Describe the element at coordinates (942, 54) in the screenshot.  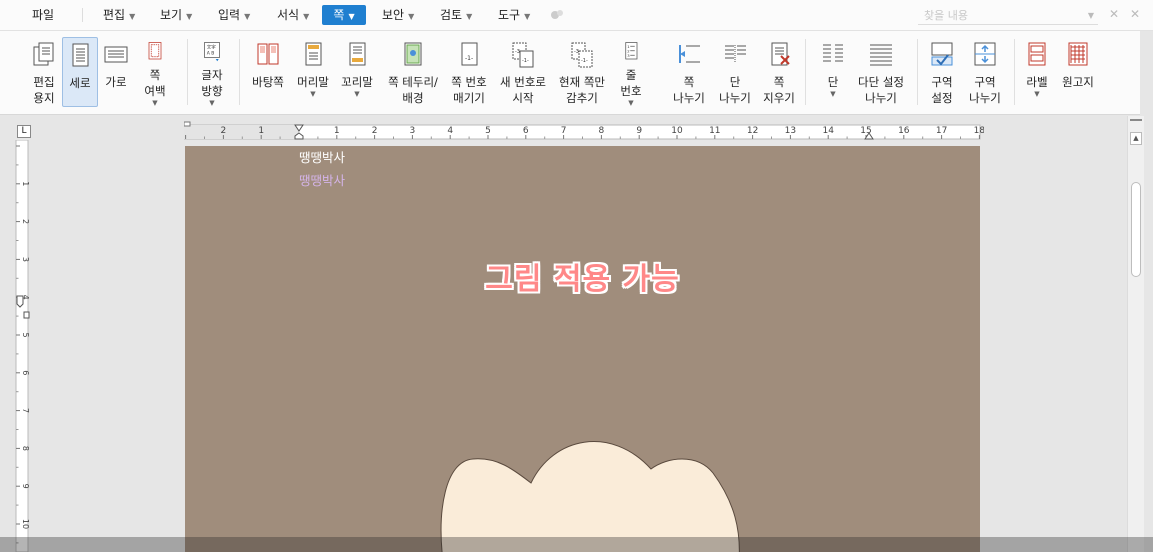
I see `section-setup-icon` at that location.